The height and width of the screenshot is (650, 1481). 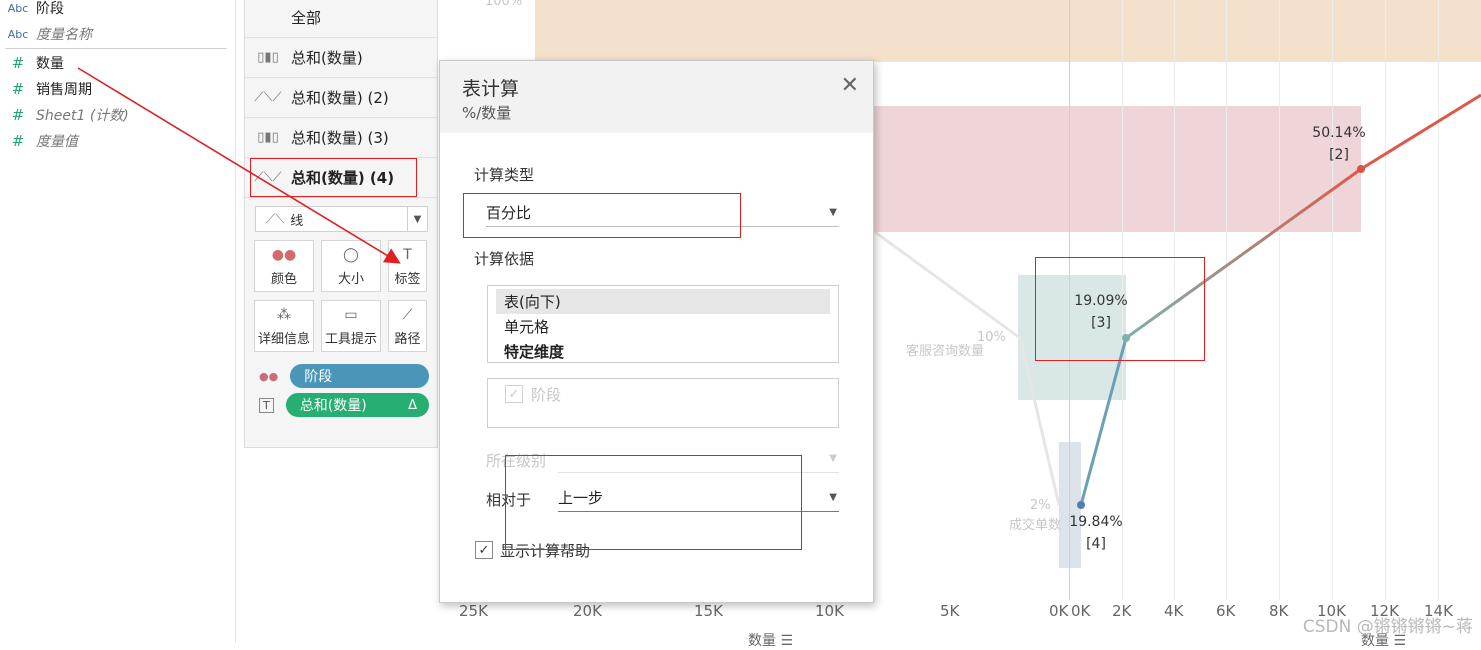 What do you see at coordinates (115, 63) in the screenshot?
I see `field-quantity: # 数量` at bounding box center [115, 63].